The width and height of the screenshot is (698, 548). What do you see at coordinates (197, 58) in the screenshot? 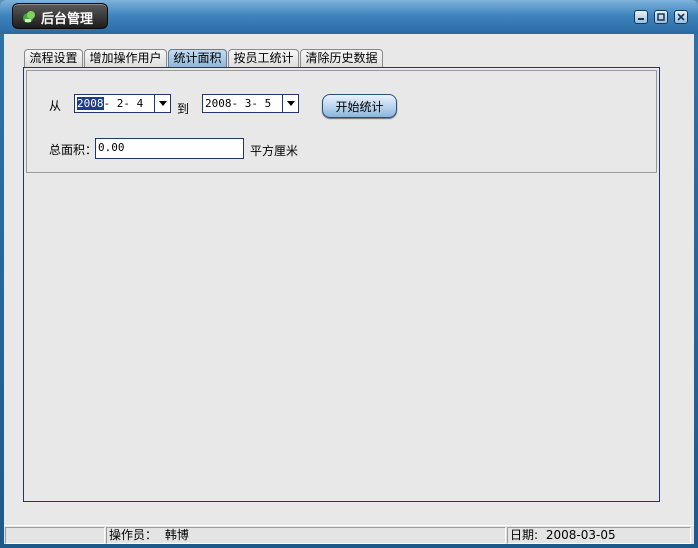
I see `tab-area-statistics: 统计面积` at bounding box center [197, 58].